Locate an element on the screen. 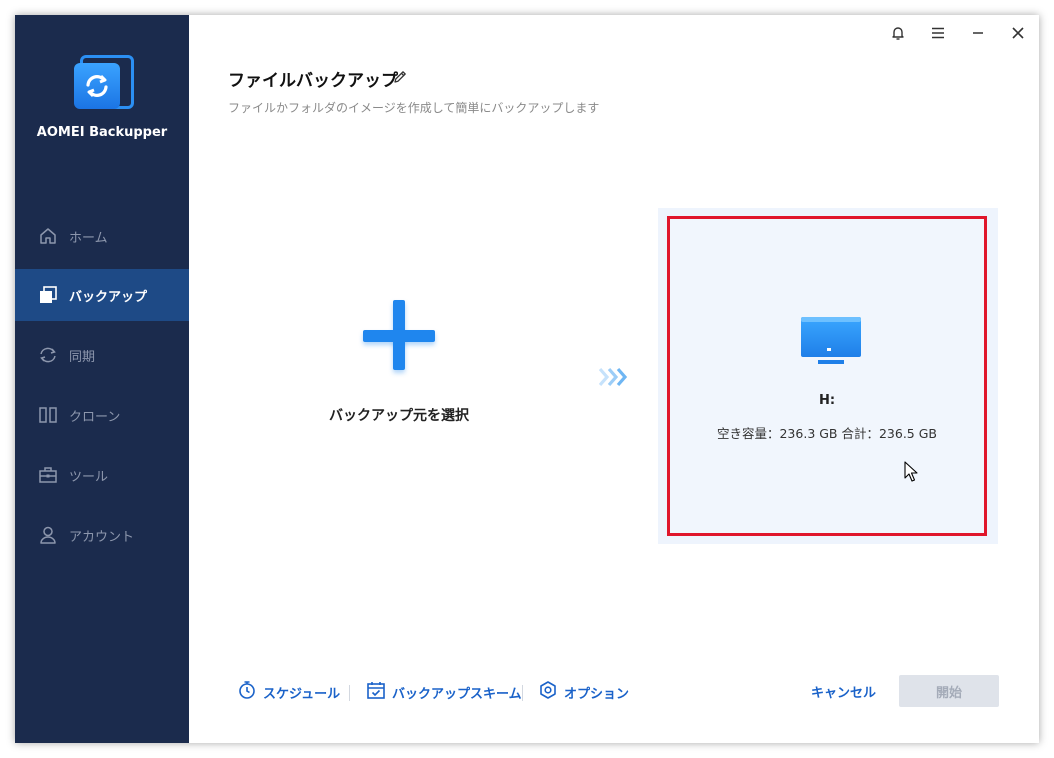 This screenshot has width=1054, height=758. minimize-icon is located at coordinates (978, 35).